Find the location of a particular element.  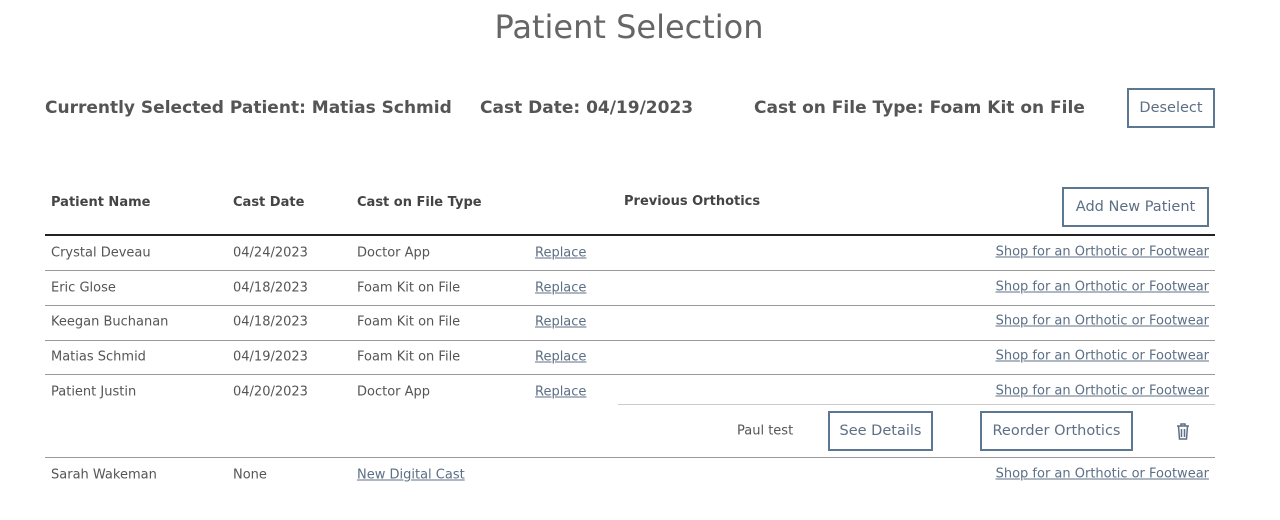

patient-name: Crystal Deveau is located at coordinates (101, 253).